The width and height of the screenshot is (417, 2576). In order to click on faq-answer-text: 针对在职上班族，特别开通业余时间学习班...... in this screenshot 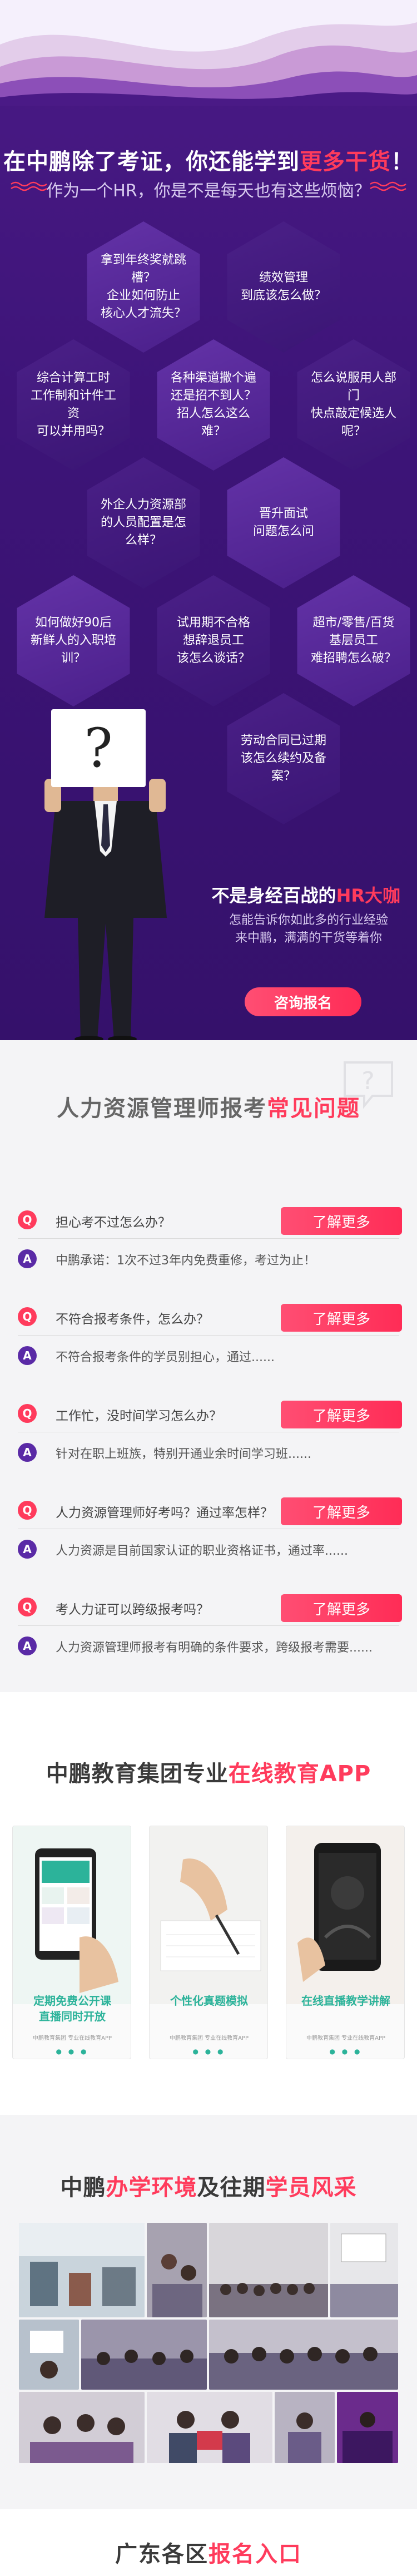, I will do `click(184, 1454)`.